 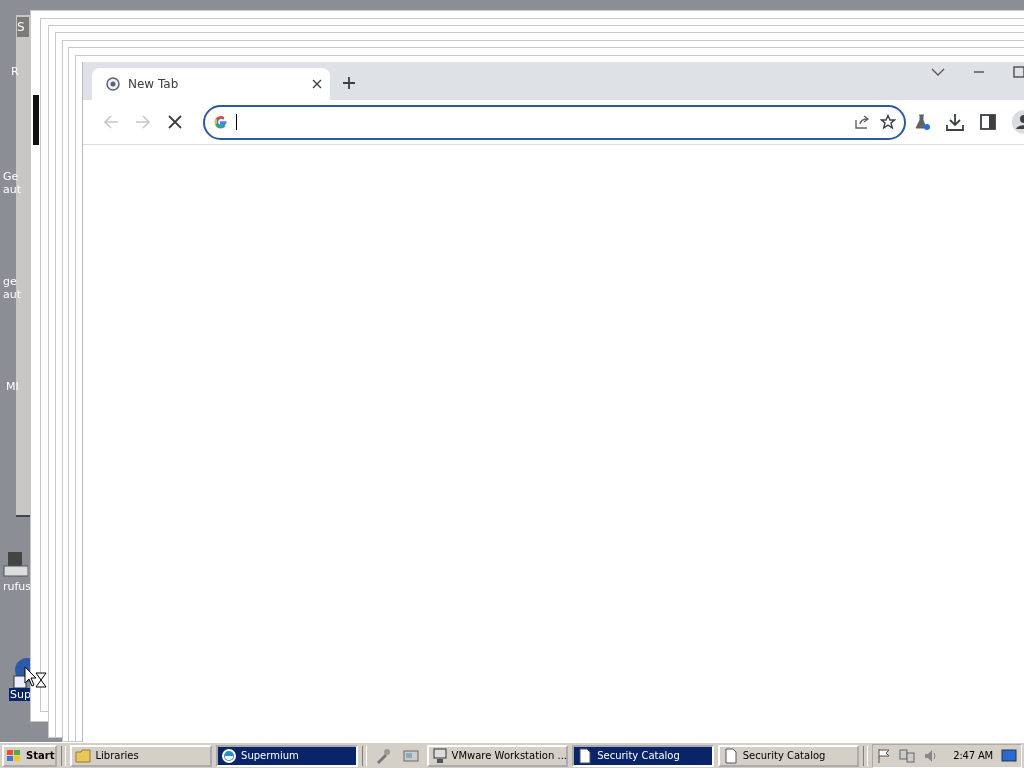 What do you see at coordinates (229, 755) in the screenshot?
I see `browser-icon` at bounding box center [229, 755].